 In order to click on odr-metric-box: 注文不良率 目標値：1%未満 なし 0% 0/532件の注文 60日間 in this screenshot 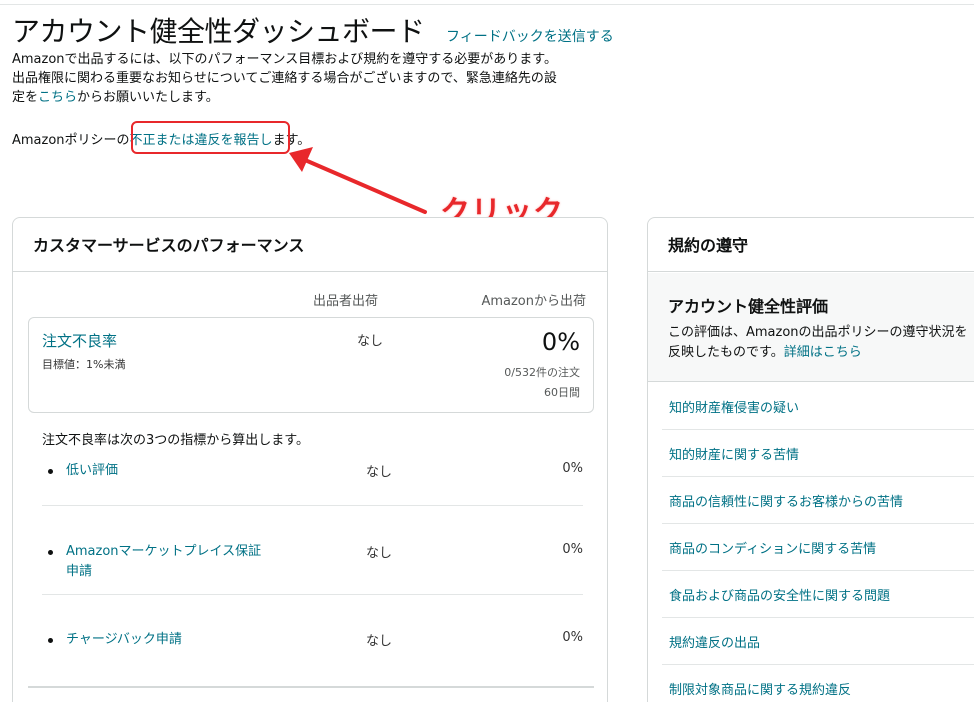, I will do `click(311, 365)`.